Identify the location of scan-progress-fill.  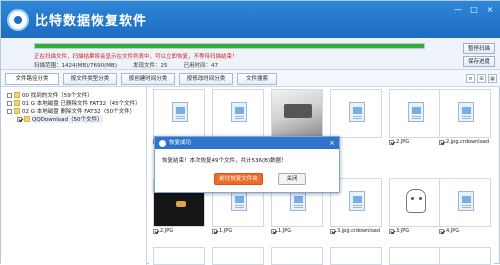
(229, 46).